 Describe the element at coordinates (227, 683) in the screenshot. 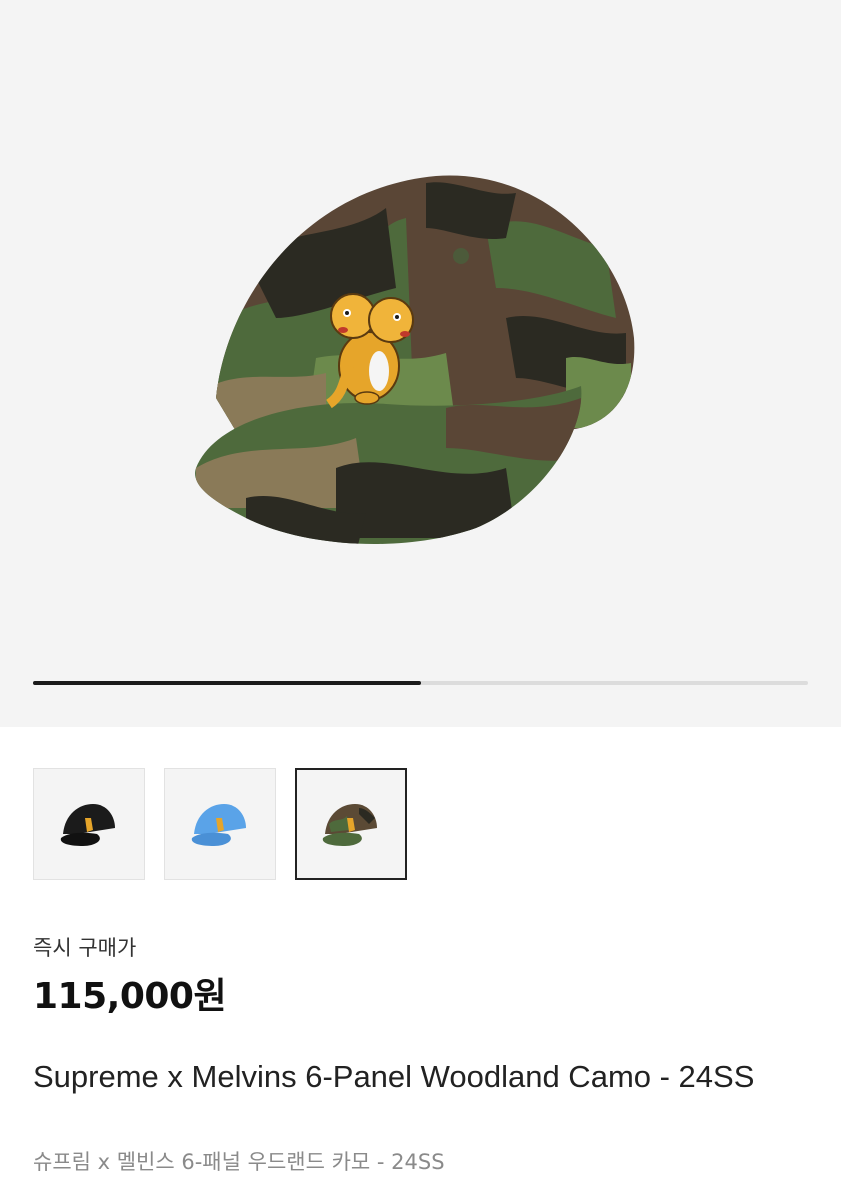

I see `carousel-progress-indicator` at that location.